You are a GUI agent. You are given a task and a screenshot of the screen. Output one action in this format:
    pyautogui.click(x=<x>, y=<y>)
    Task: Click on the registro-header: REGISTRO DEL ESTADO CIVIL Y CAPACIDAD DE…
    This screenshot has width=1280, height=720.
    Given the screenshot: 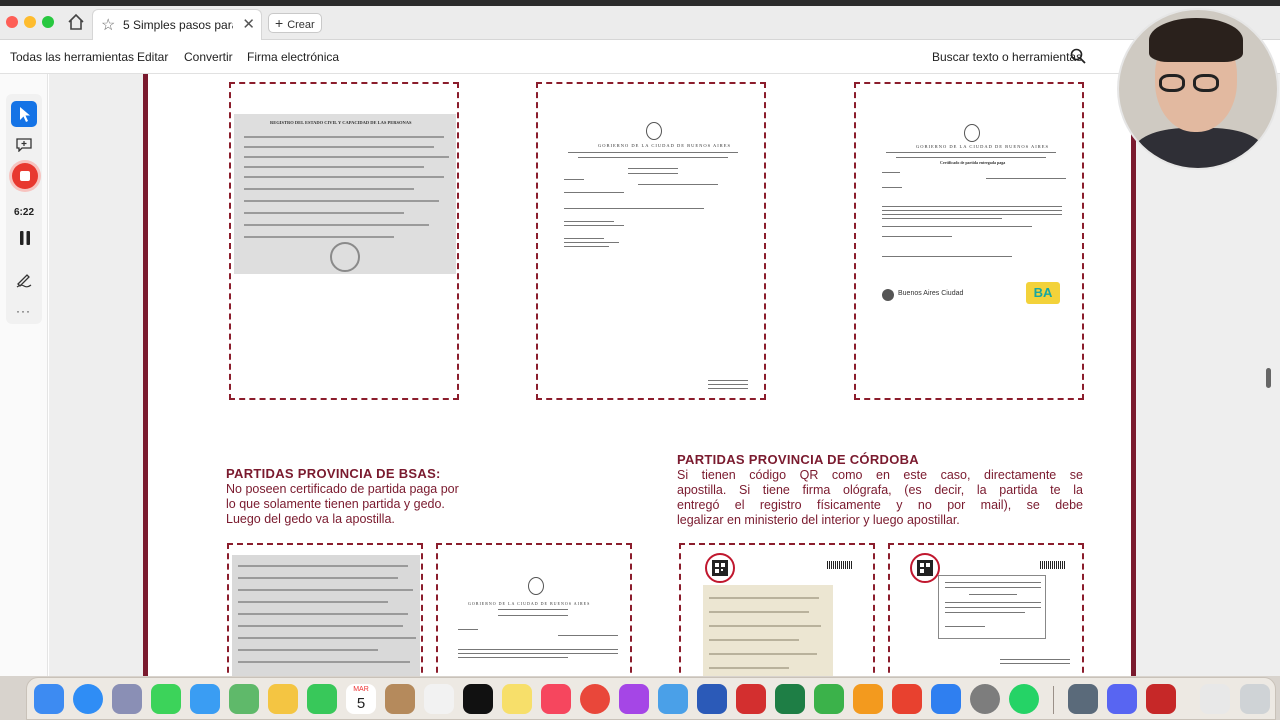 What is the action you would take?
    pyautogui.click(x=341, y=122)
    